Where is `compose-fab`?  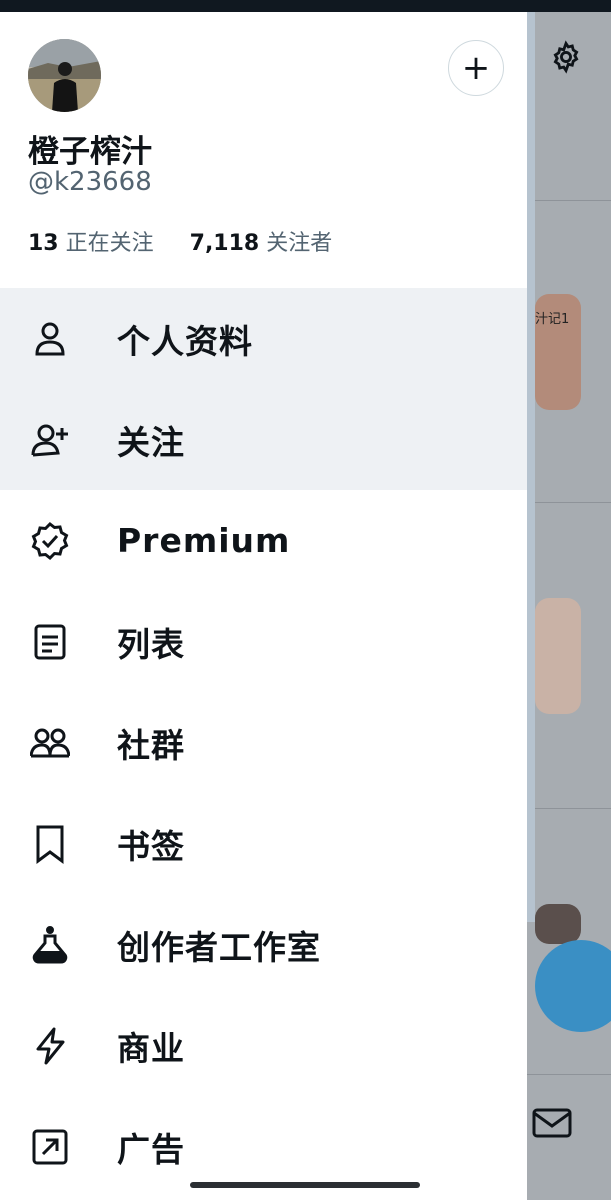
compose-fab is located at coordinates (573, 986).